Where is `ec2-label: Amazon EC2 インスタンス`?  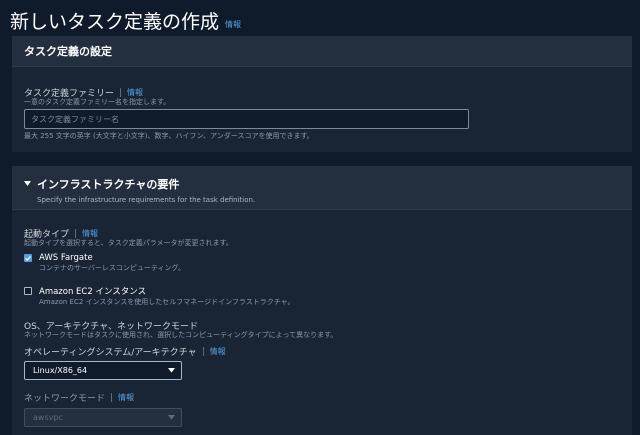
ec2-label: Amazon EC2 インスタンス is located at coordinates (93, 292).